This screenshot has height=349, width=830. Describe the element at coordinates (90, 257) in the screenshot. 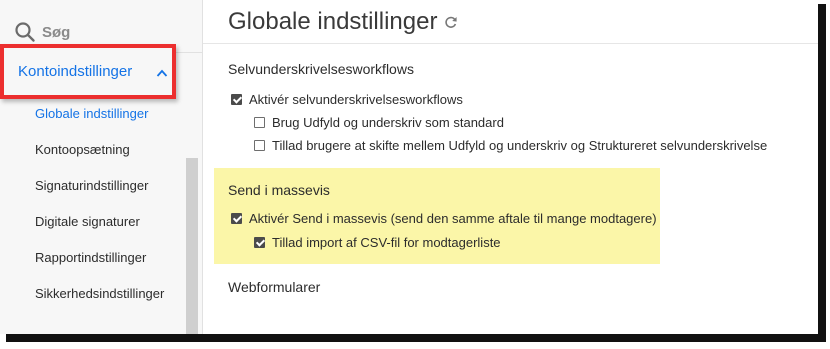

I see `sidebar-item-report-settings: Rapportindstillinger` at that location.